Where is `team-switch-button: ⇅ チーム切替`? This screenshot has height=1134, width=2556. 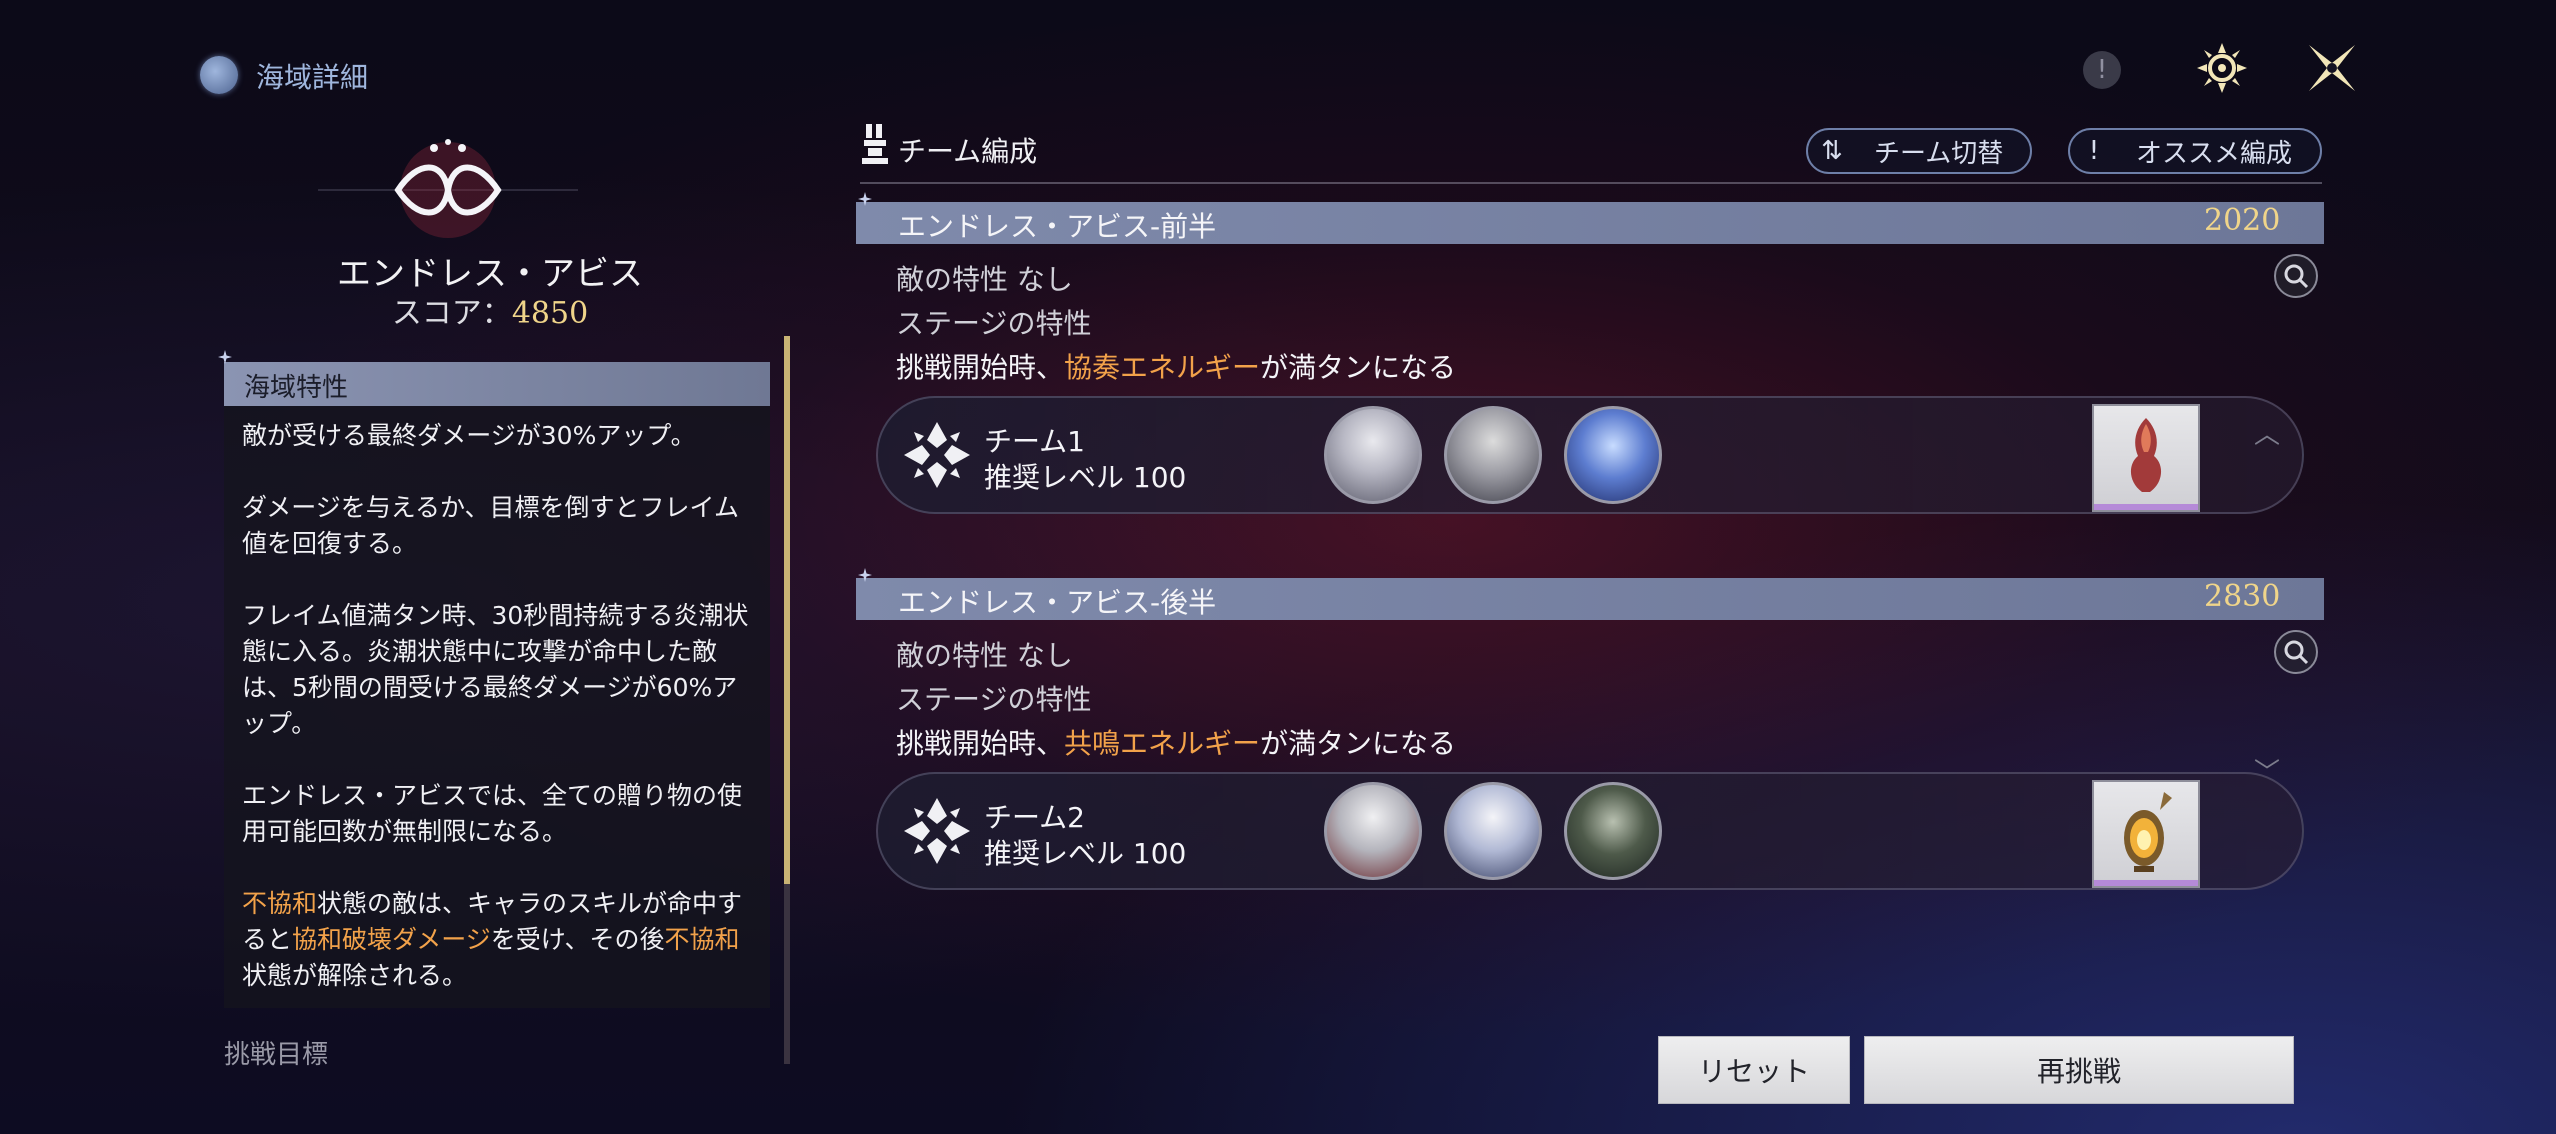 team-switch-button: ⇅ チーム切替 is located at coordinates (1919, 151).